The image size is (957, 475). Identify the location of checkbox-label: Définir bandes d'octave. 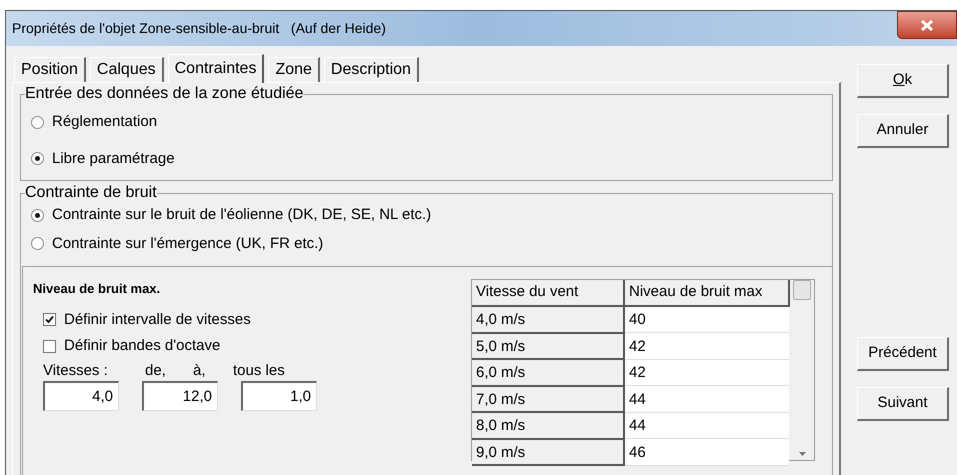
(142, 346).